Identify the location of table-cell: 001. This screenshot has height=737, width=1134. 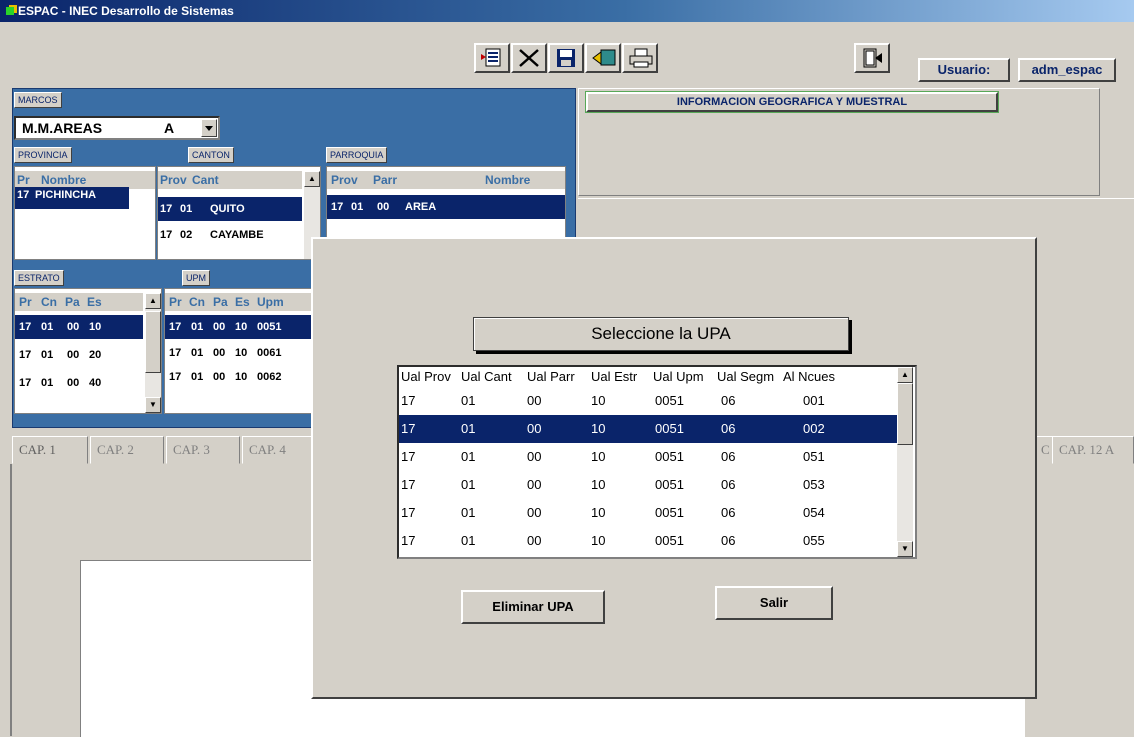
(814, 400).